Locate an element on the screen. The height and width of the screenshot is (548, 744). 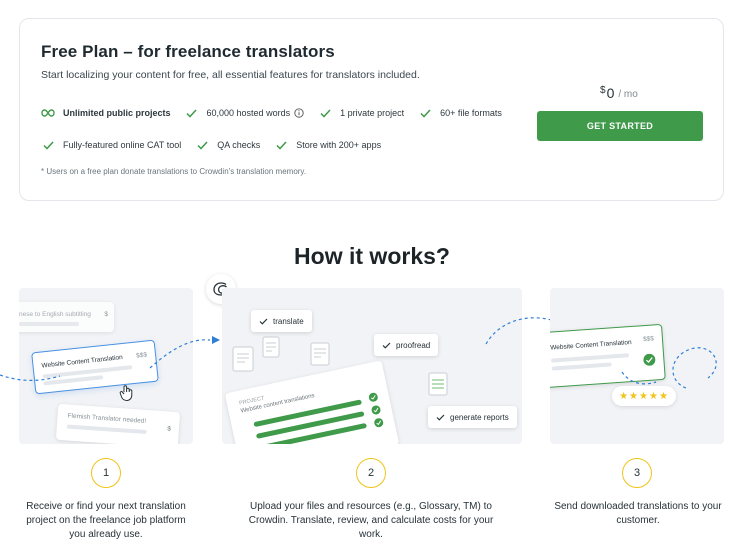
job-card-subtitling: nese to English subtitling $ is located at coordinates (66, 317).